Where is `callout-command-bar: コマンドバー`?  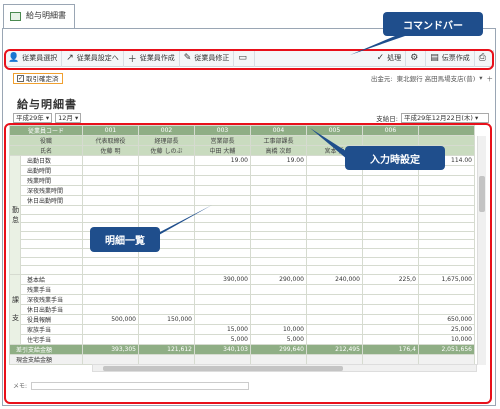 callout-command-bar: コマンドバー is located at coordinates (433, 24).